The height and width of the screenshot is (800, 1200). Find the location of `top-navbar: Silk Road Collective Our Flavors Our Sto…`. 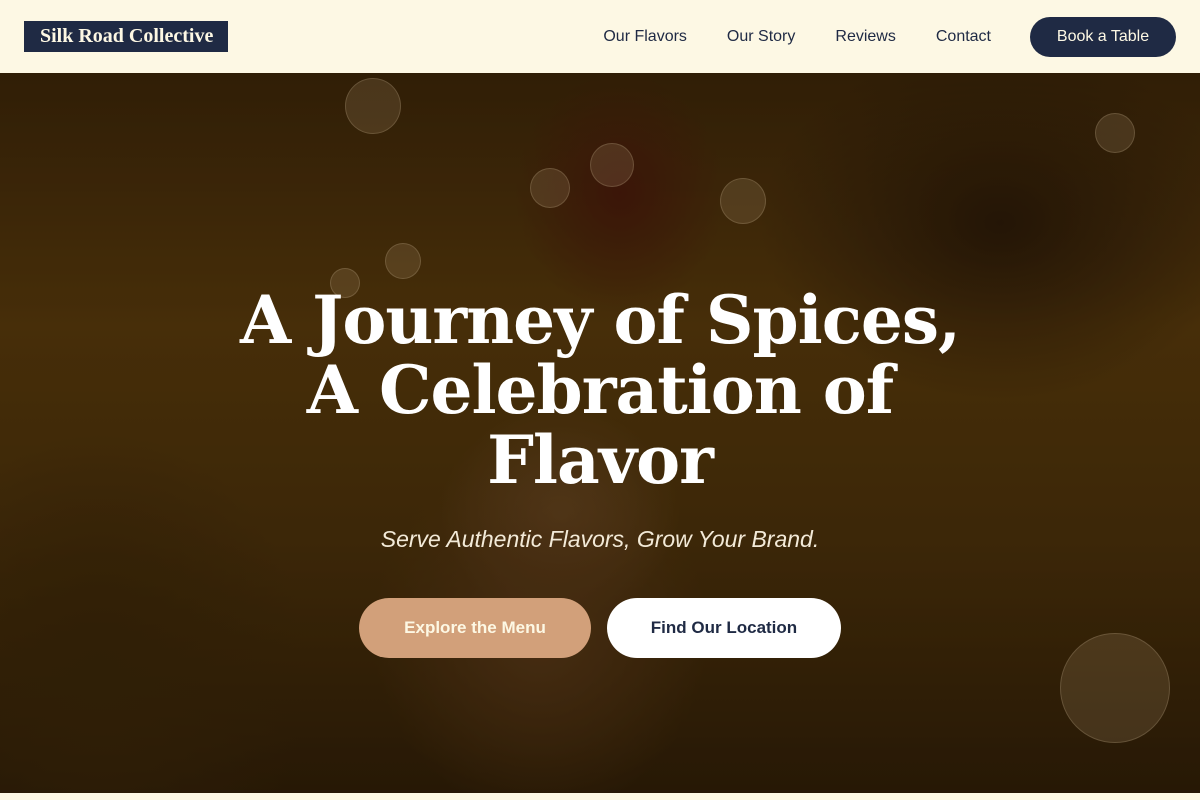

top-navbar: Silk Road Collective Our Flavors Our Sto… is located at coordinates (600, 36).